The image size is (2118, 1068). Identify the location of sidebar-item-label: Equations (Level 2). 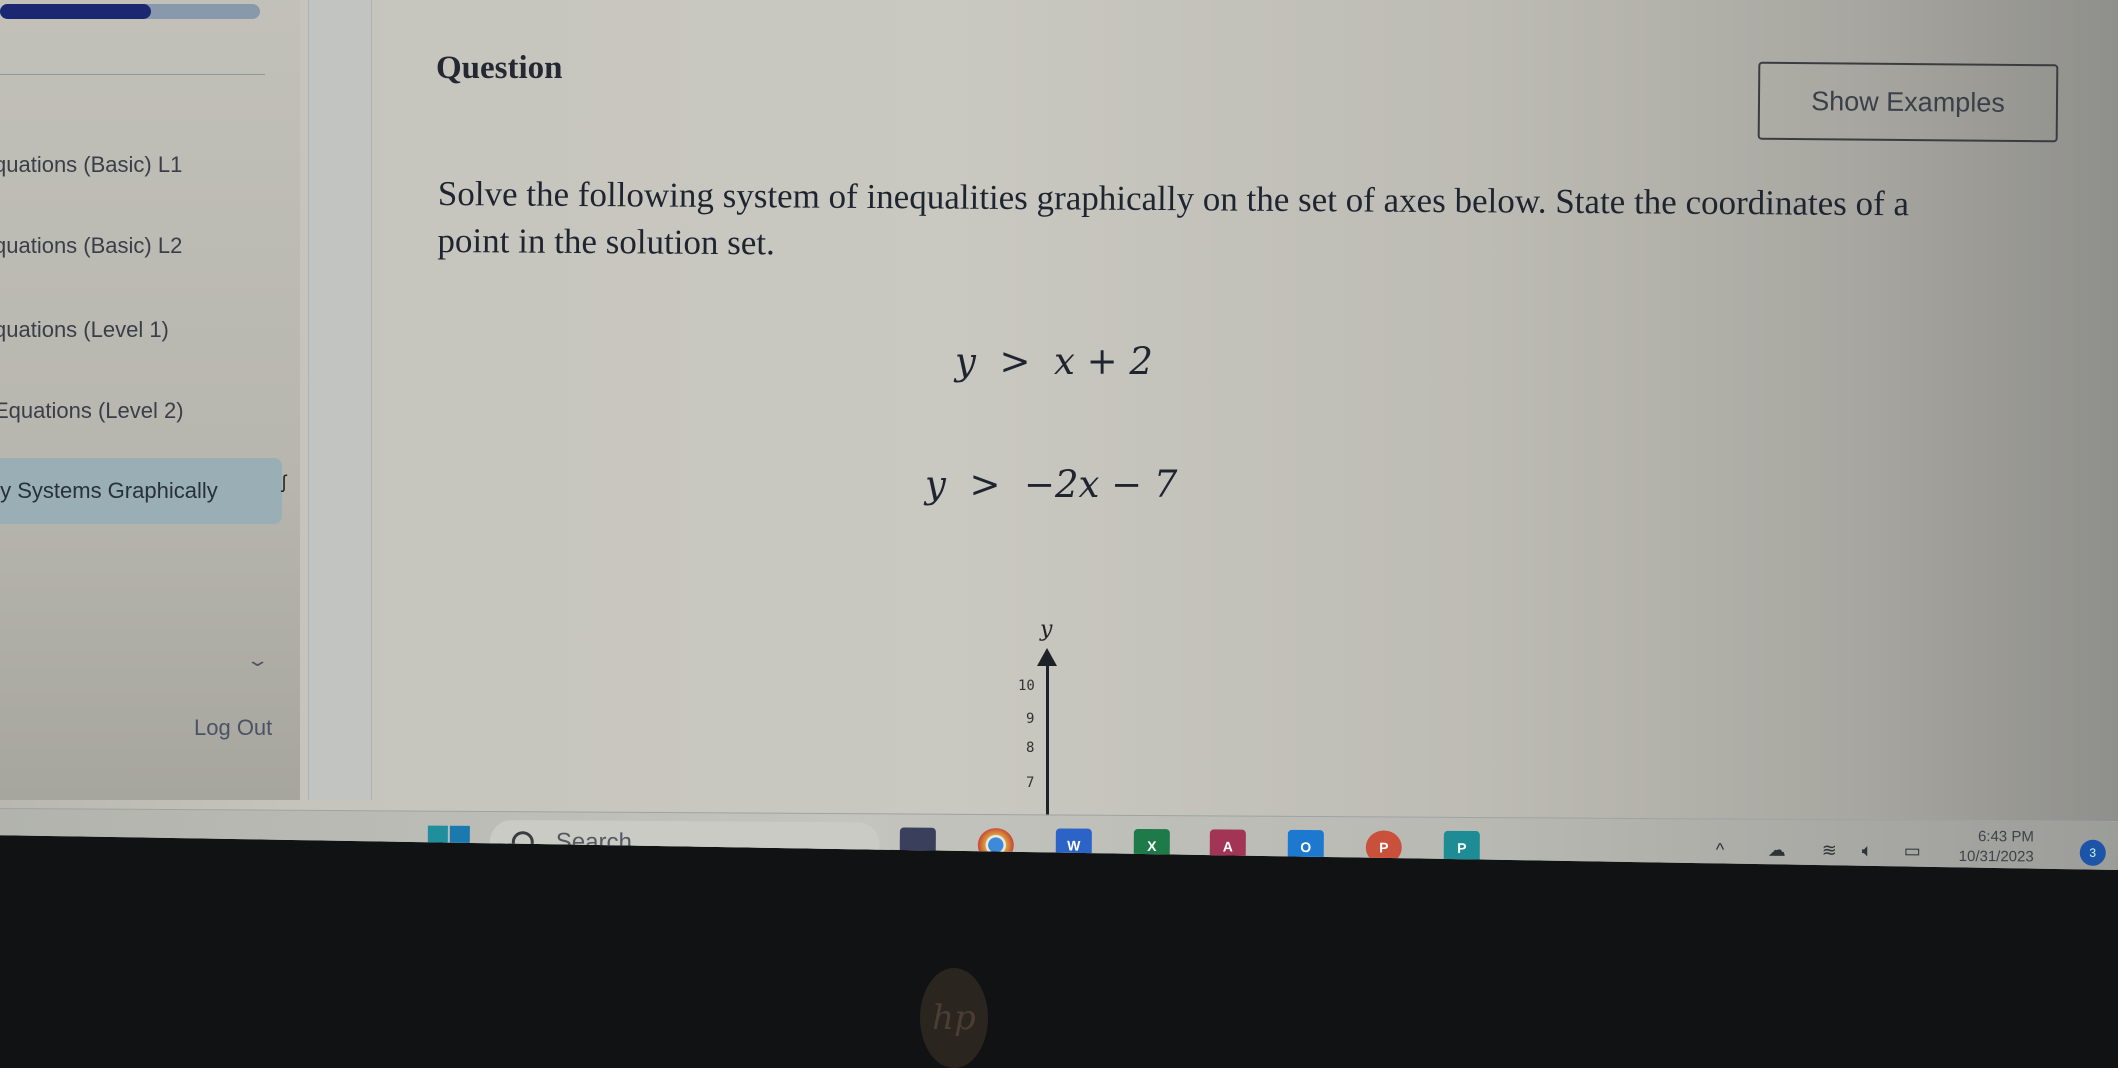
(92, 410).